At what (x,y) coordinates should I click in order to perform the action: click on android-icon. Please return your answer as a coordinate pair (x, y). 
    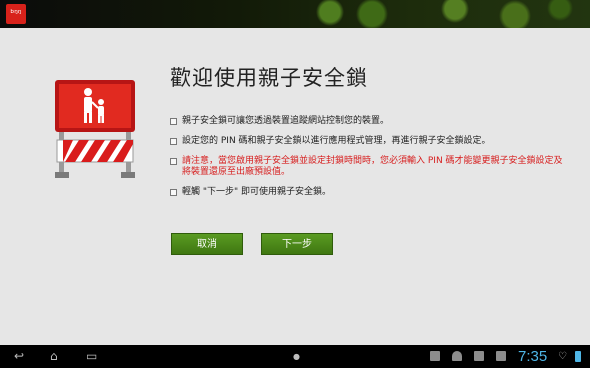
    Looking at the image, I should click on (457, 356).